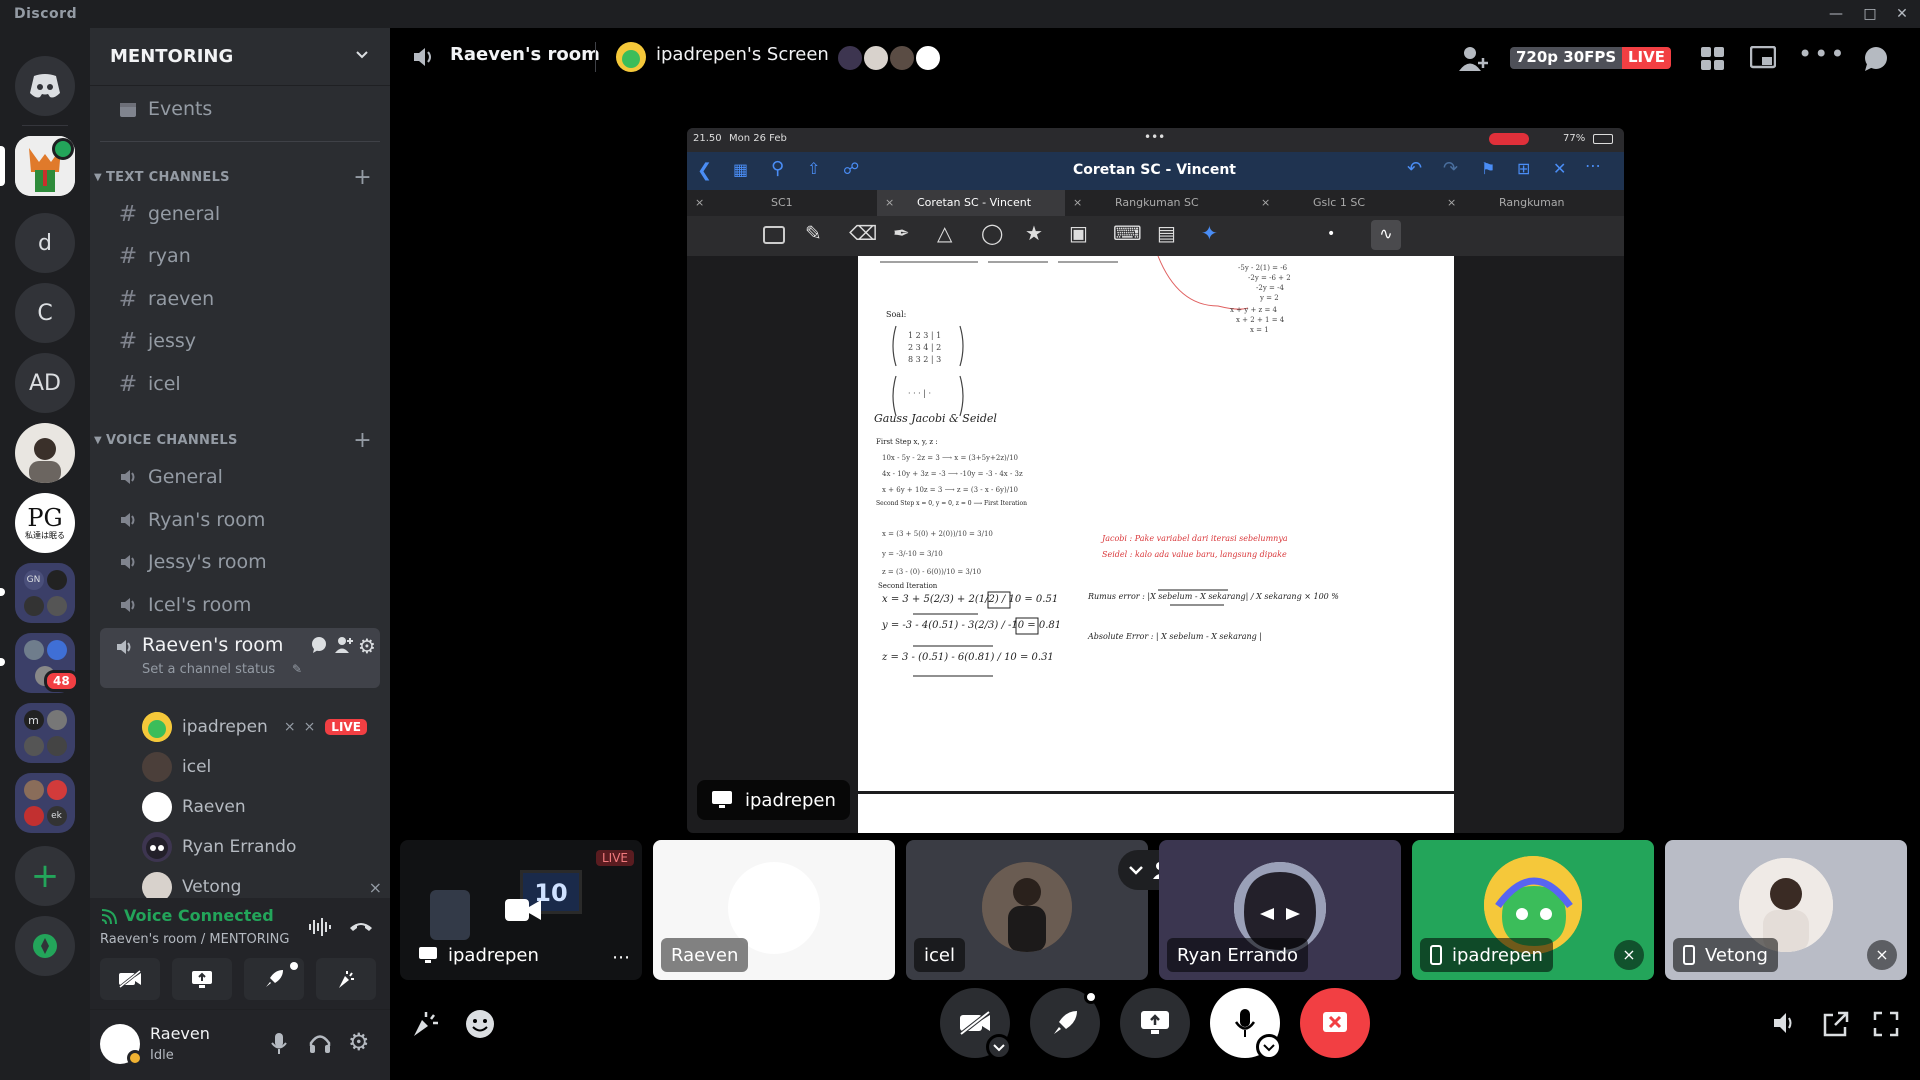 The height and width of the screenshot is (1080, 1920). I want to click on tab-active: Coretan SC - Vincent, so click(974, 202).